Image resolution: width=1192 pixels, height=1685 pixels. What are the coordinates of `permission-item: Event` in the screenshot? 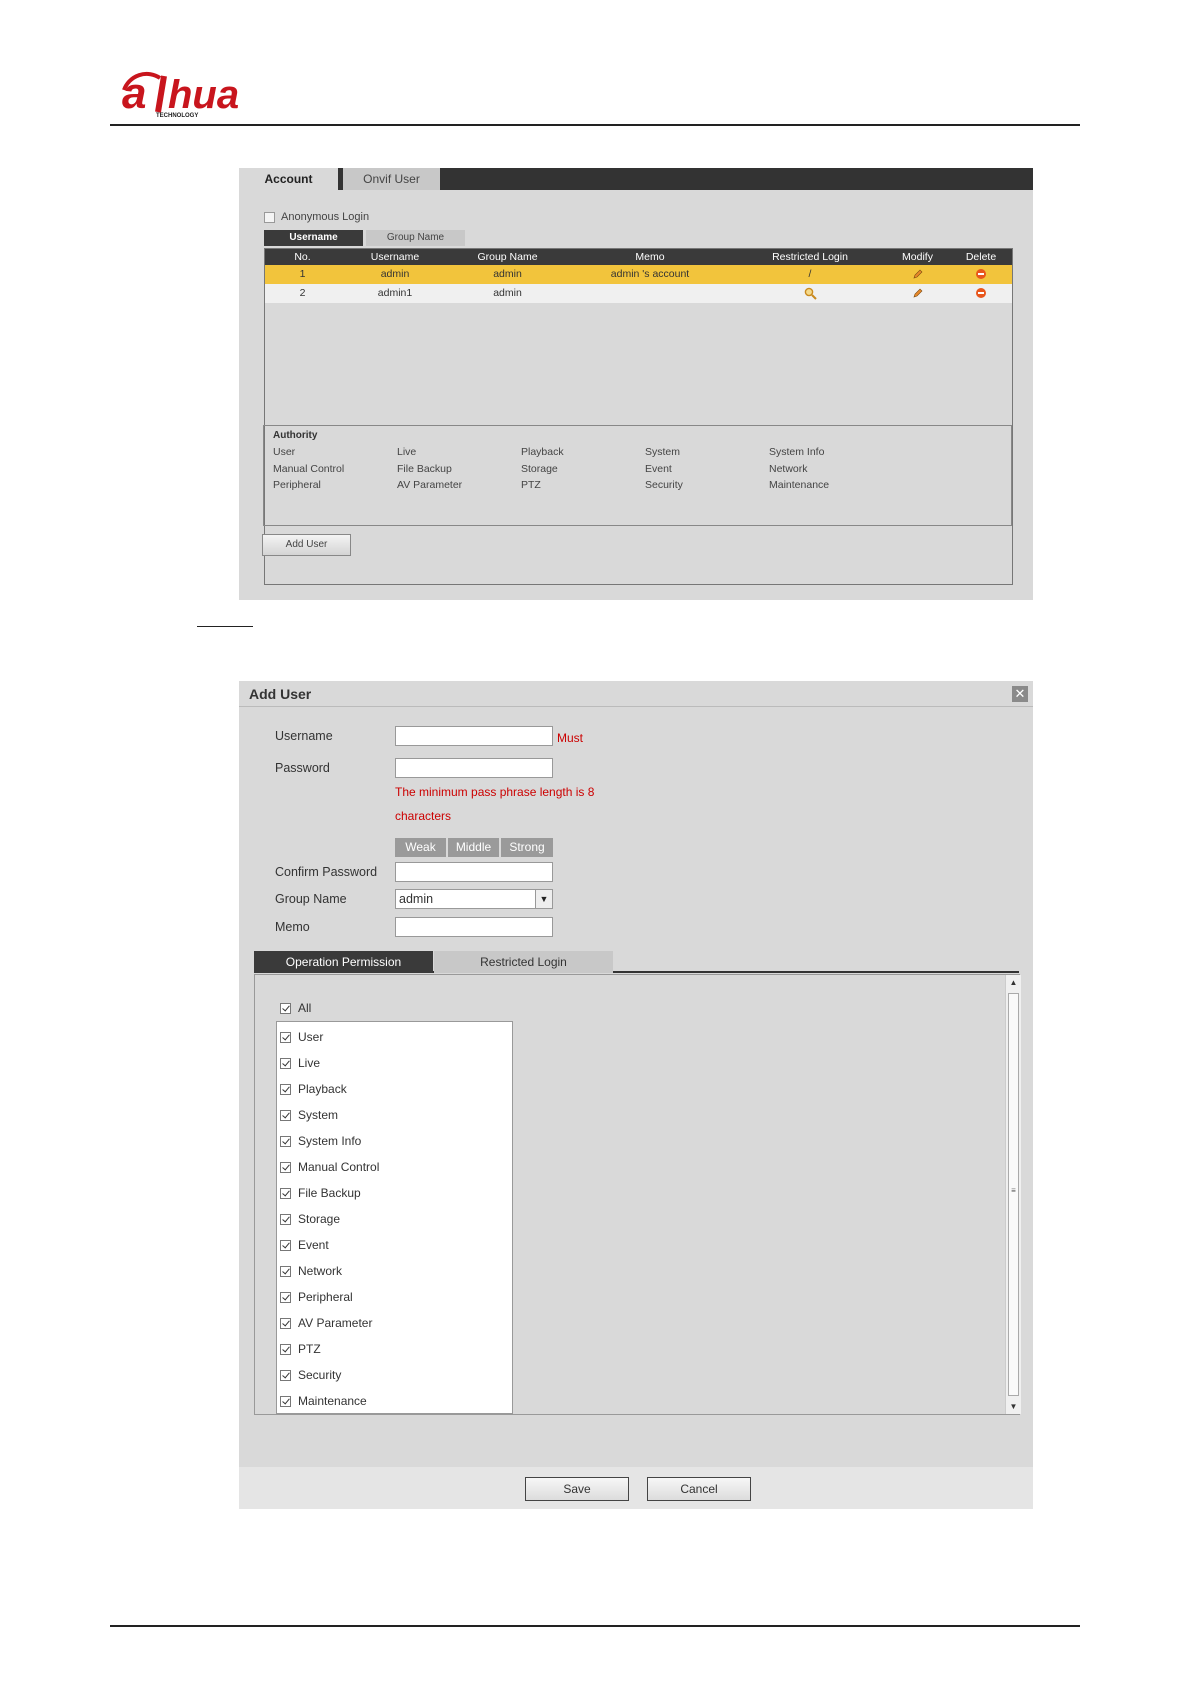 It's located at (304, 1245).